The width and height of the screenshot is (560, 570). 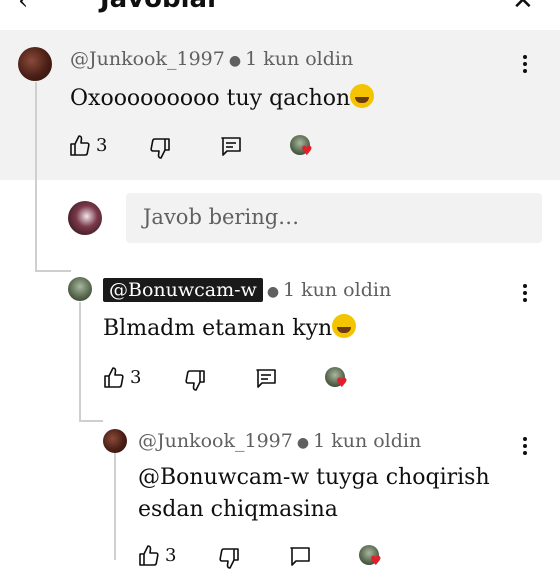 I want to click on reply-text: Blmadm etaman kyn, so click(x=230, y=327).